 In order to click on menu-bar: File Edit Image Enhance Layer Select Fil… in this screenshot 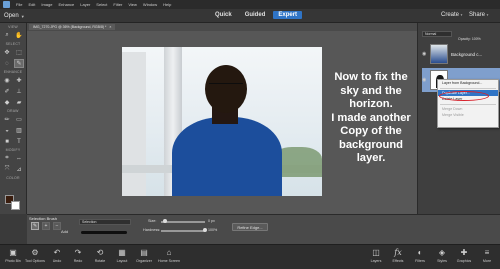, I will do `click(250, 4)`.